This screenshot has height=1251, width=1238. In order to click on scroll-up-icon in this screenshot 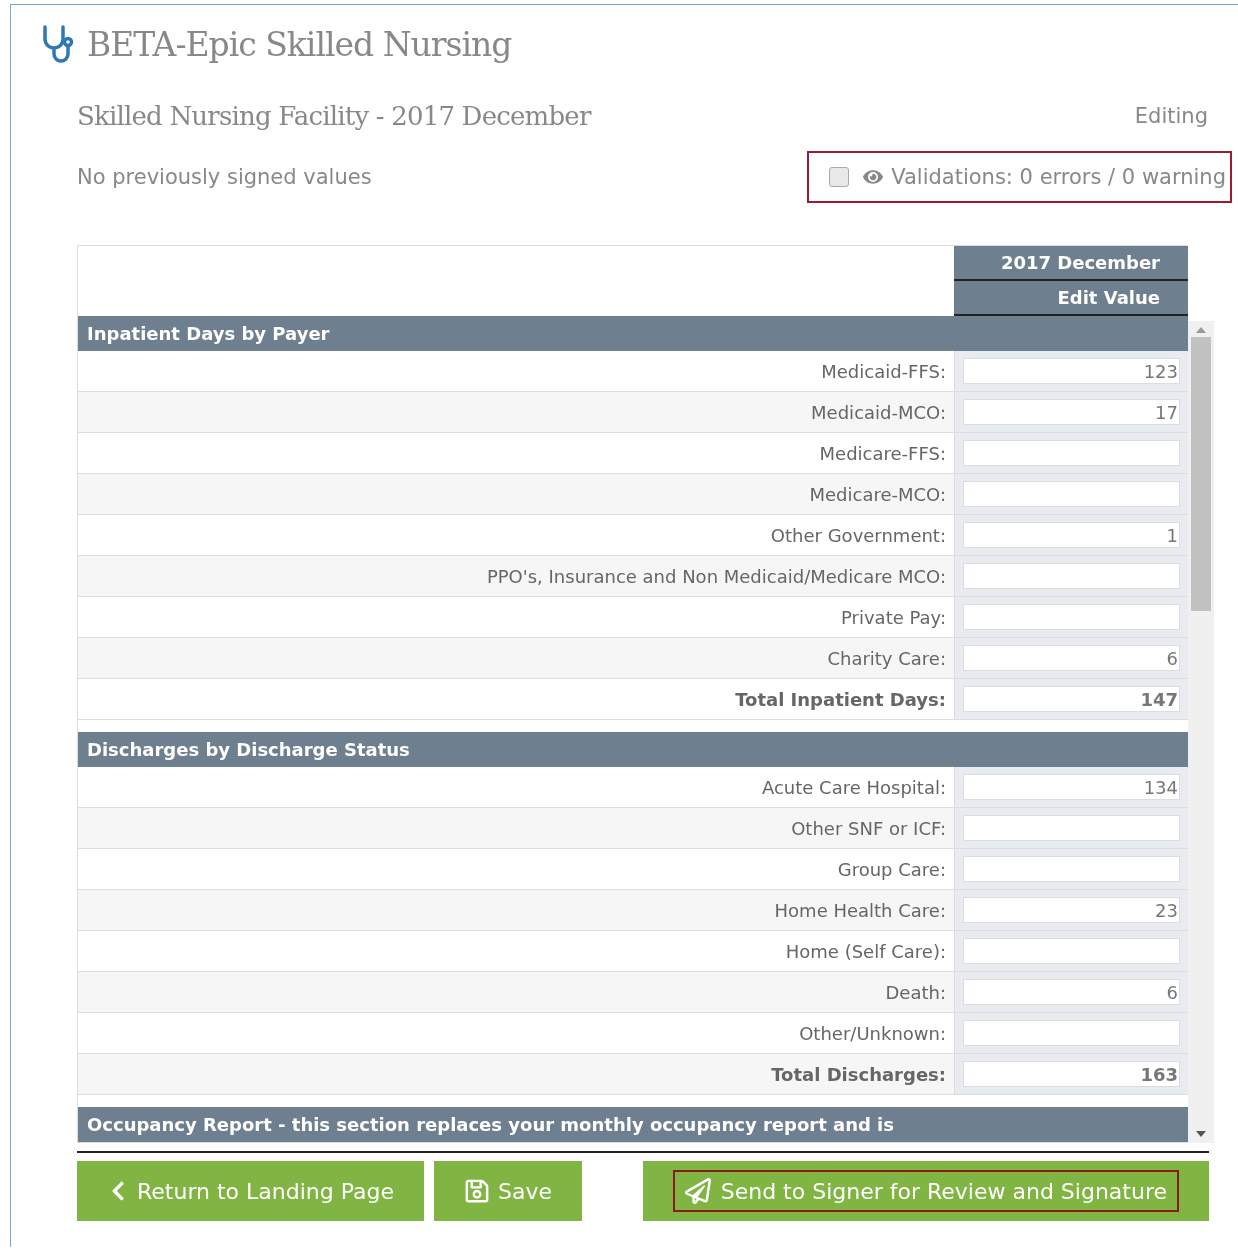, I will do `click(1201, 330)`.